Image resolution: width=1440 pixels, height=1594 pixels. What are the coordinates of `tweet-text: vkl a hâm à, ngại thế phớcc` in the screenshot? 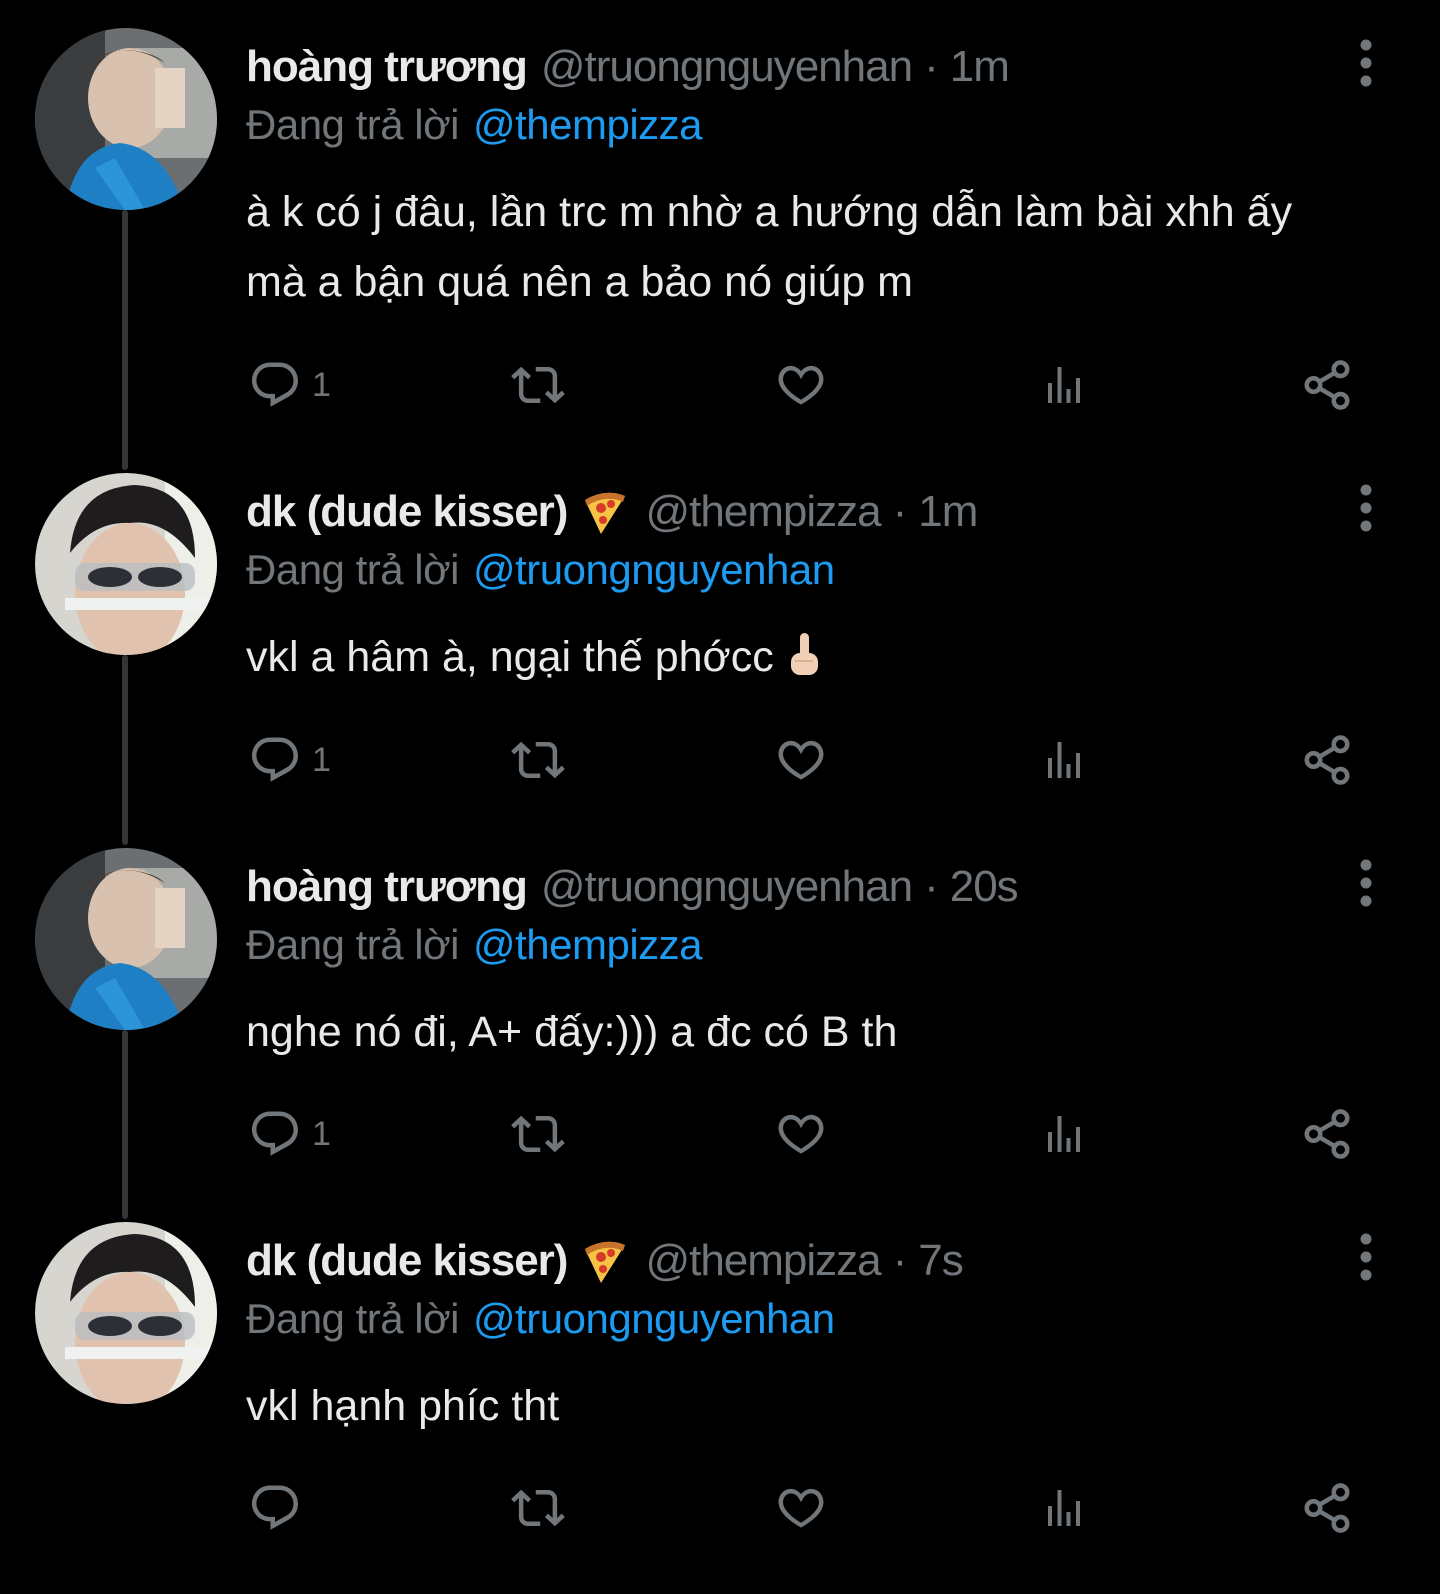 It's located at (806, 657).